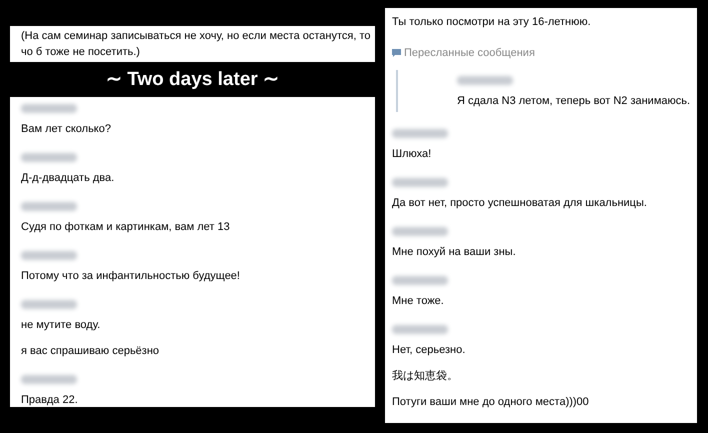 The width and height of the screenshot is (708, 433). I want to click on message-text: Судя по фоткам и картинкам, вам лет 13, so click(125, 227).